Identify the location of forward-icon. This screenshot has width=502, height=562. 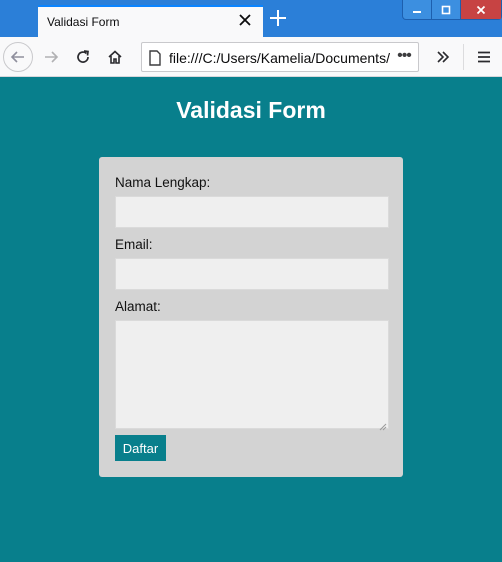
(51, 57).